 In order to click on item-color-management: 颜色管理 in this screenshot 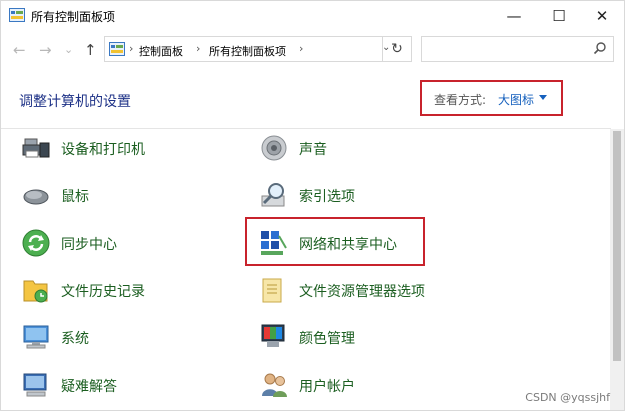, I will do `click(359, 338)`.